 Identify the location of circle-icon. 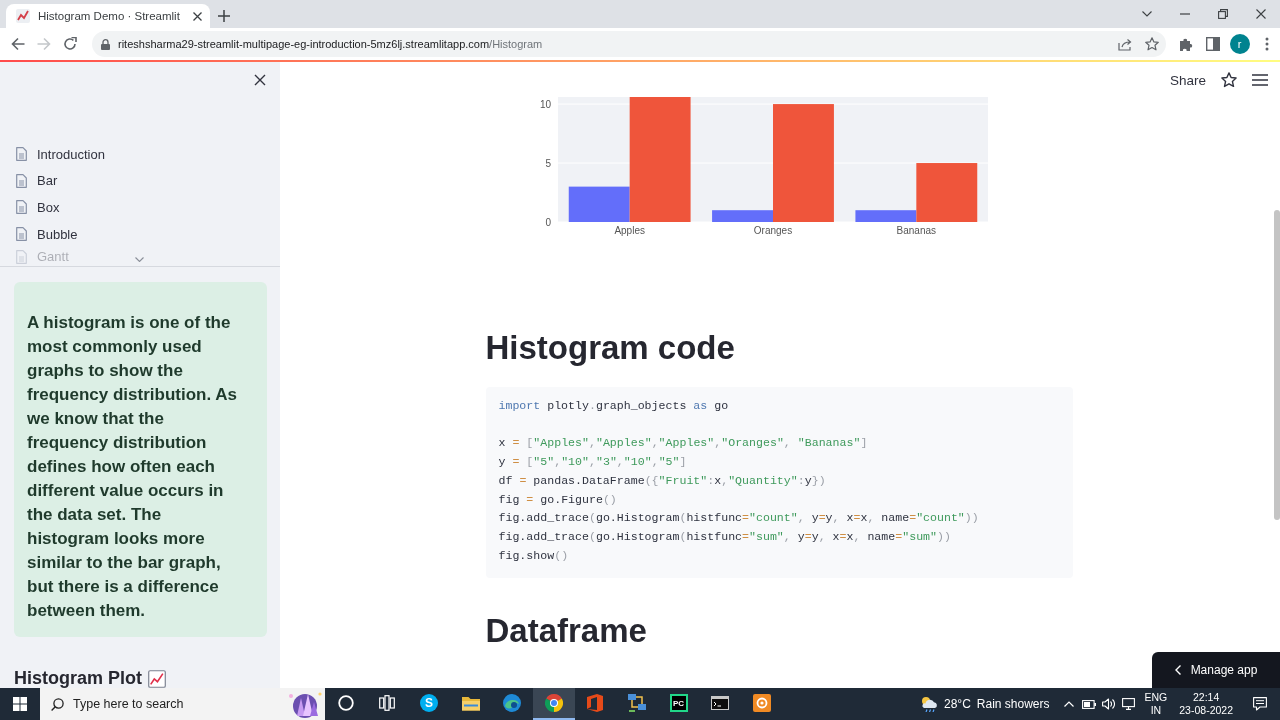
(345, 703).